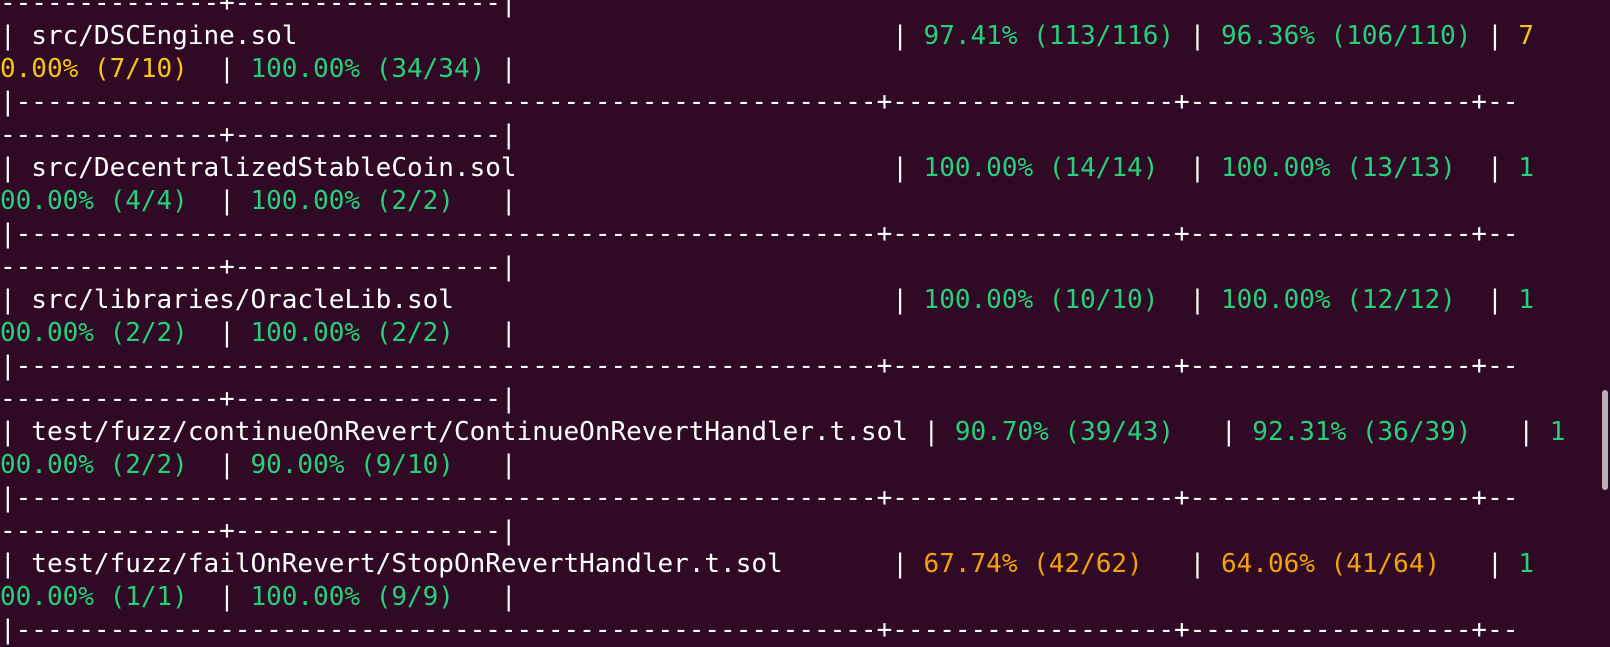  I want to click on coverage-value: 100.00% (9/9), so click(352, 597).